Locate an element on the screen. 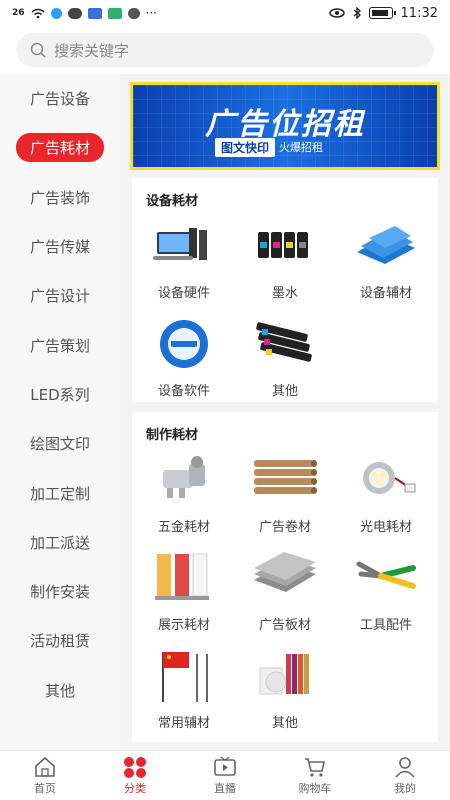  sidebar-item-label: 其他 is located at coordinates (59, 690).